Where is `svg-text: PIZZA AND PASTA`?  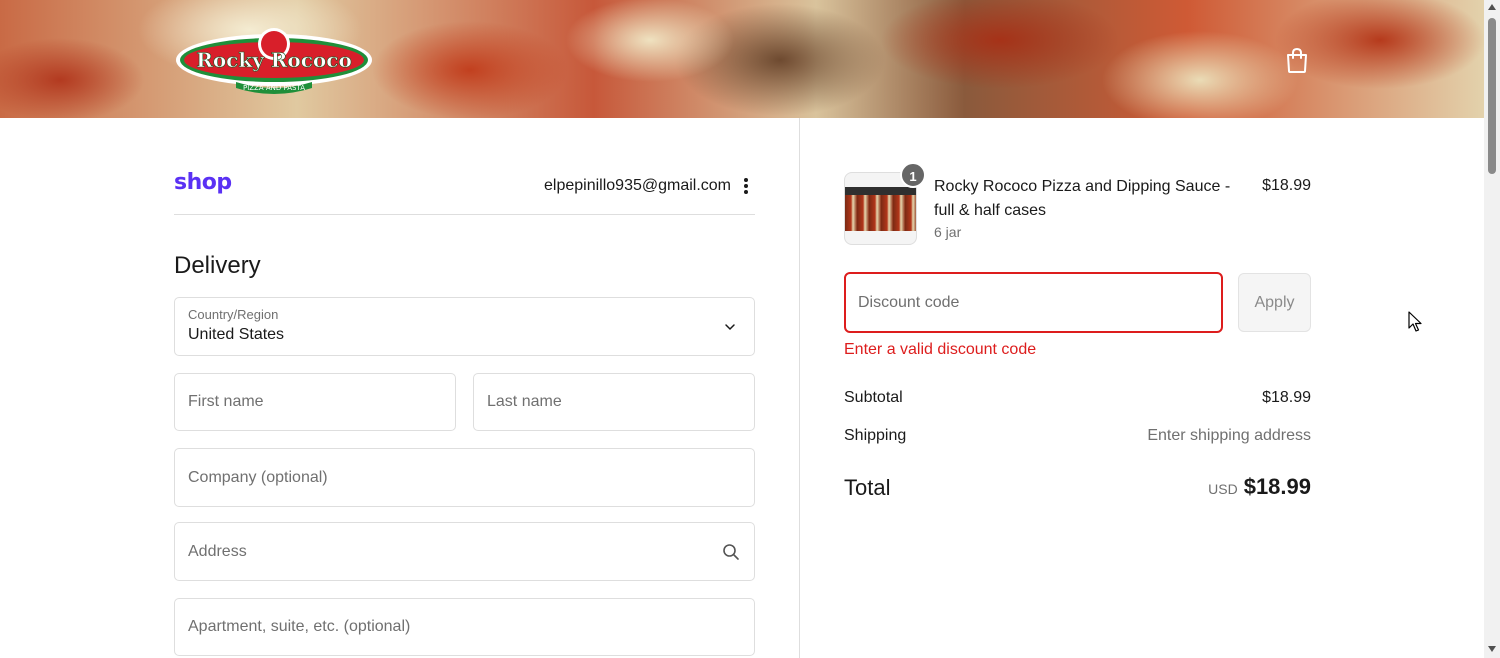
svg-text: PIZZA AND PASTA is located at coordinates (274, 88).